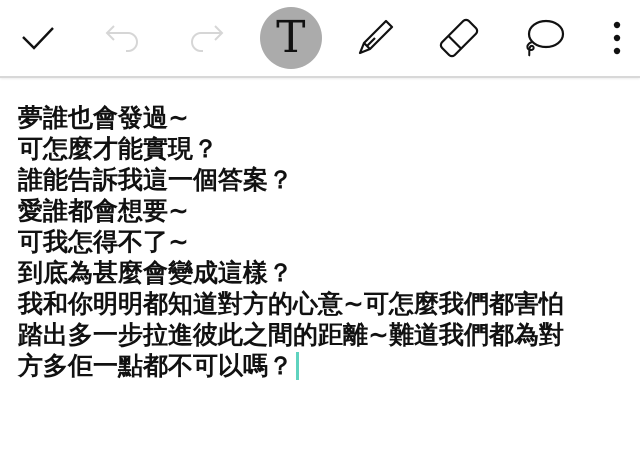 This screenshot has width=640, height=468. Describe the element at coordinates (291, 303) in the screenshot. I see `text-line: 我和你明明都知道對方的心意~可怎麼我們都害怕` at that location.